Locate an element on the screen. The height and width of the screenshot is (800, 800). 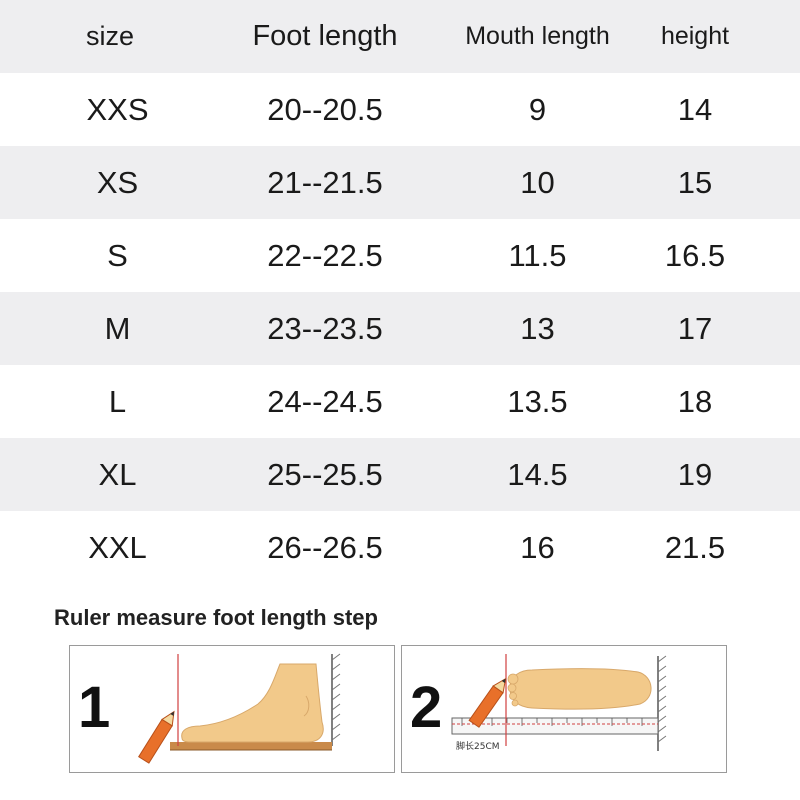
table-row: XXS 20--20.5 9 14 is located at coordinates (400, 109).